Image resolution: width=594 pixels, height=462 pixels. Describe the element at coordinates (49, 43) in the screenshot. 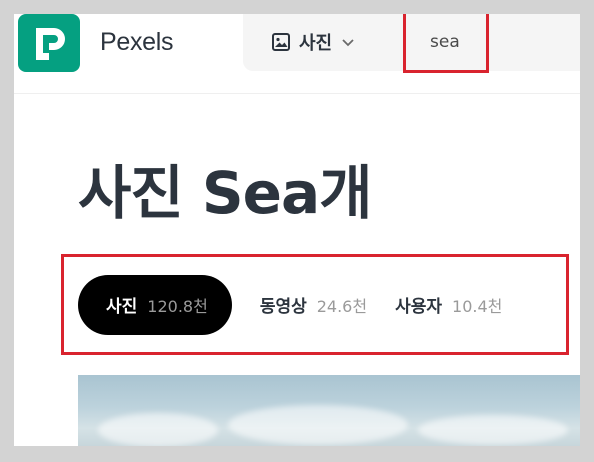

I see `pexels-logo-icon` at that location.